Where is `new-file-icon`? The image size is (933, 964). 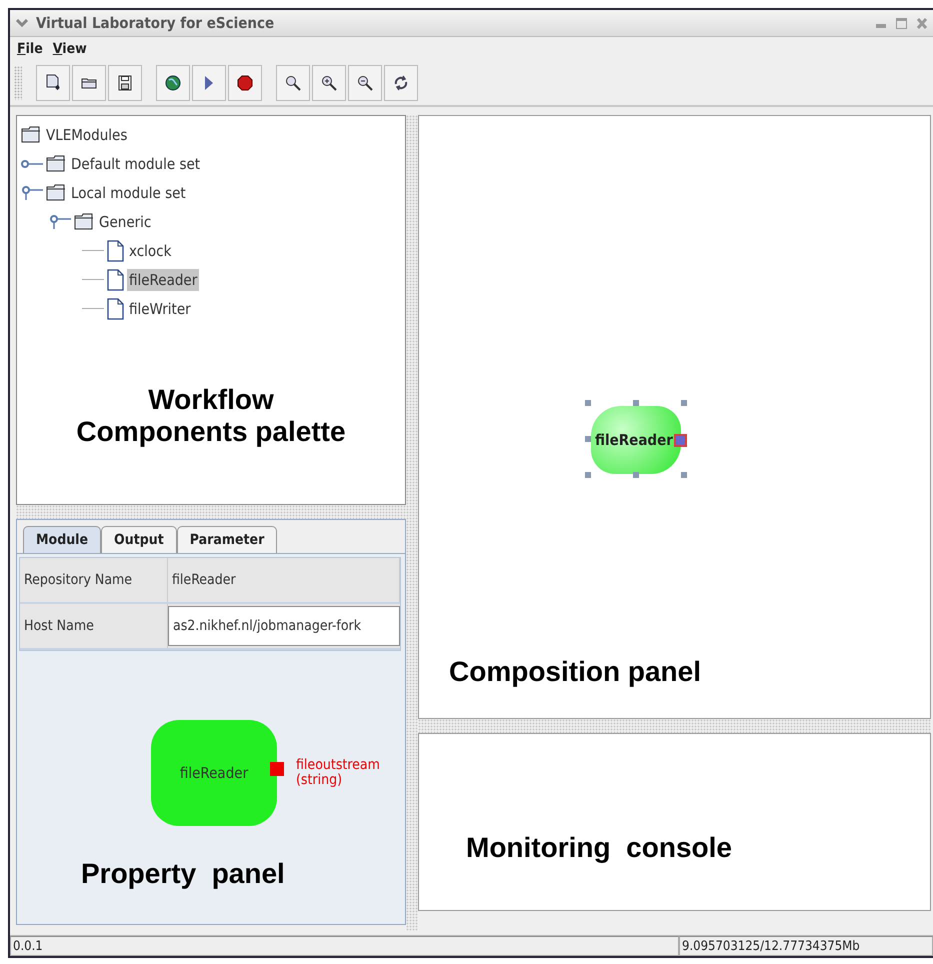 new-file-icon is located at coordinates (53, 83).